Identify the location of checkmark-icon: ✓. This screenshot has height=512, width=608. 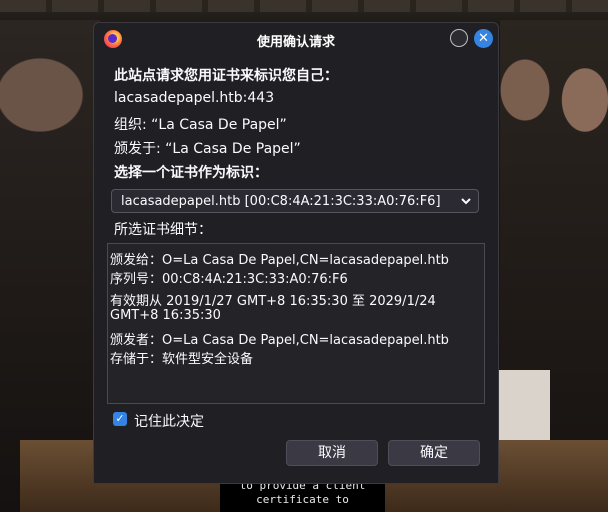
(120, 418).